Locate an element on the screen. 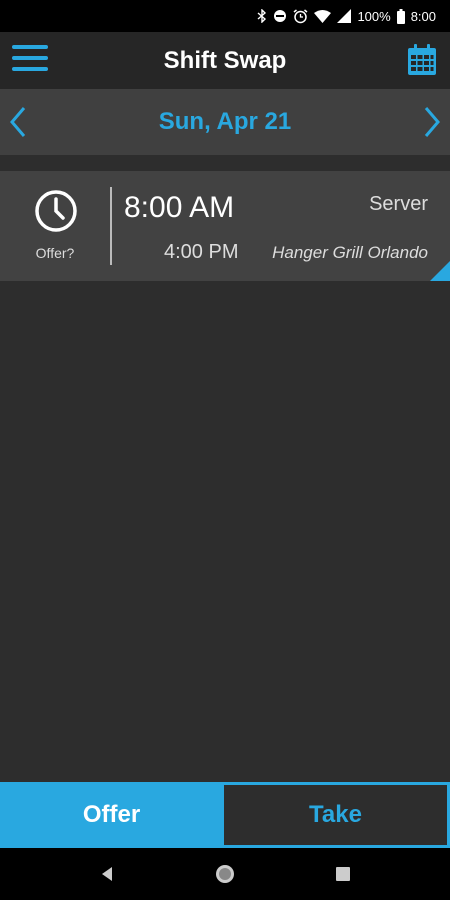 The width and height of the screenshot is (450, 900). system-nav-bar is located at coordinates (225, 874).